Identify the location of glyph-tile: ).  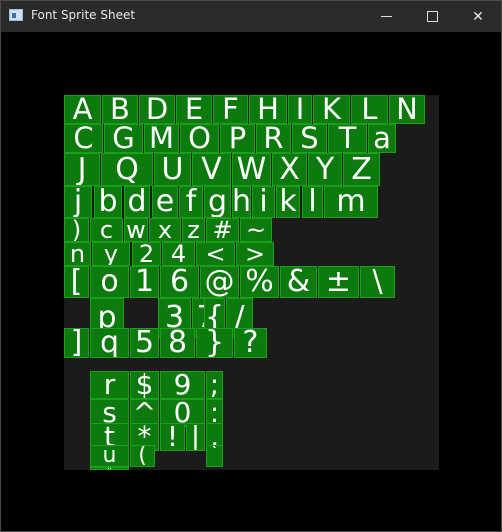
(76, 230).